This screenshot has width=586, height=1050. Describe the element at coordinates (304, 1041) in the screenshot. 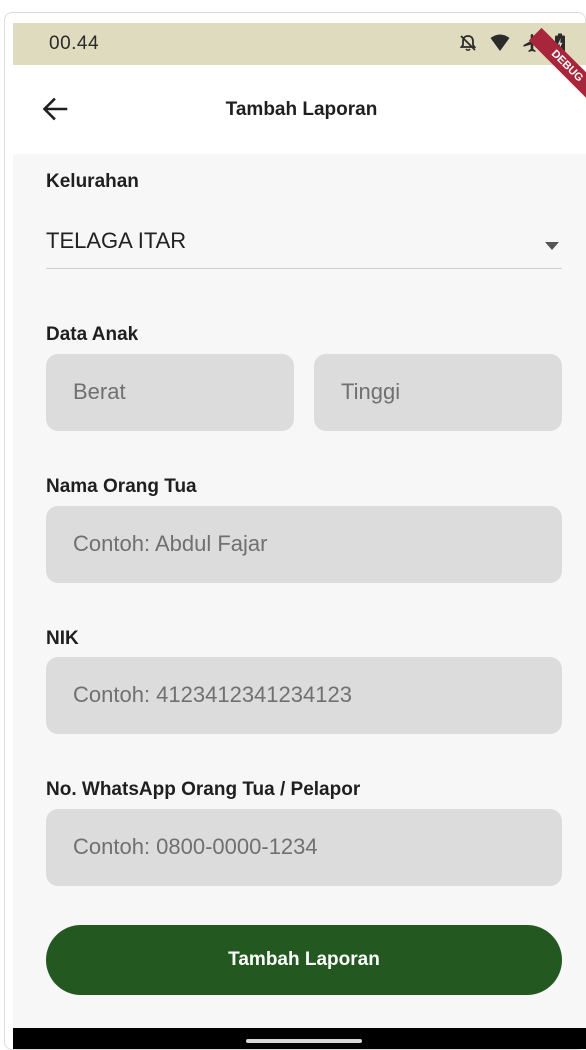

I see `home-indicator` at that location.